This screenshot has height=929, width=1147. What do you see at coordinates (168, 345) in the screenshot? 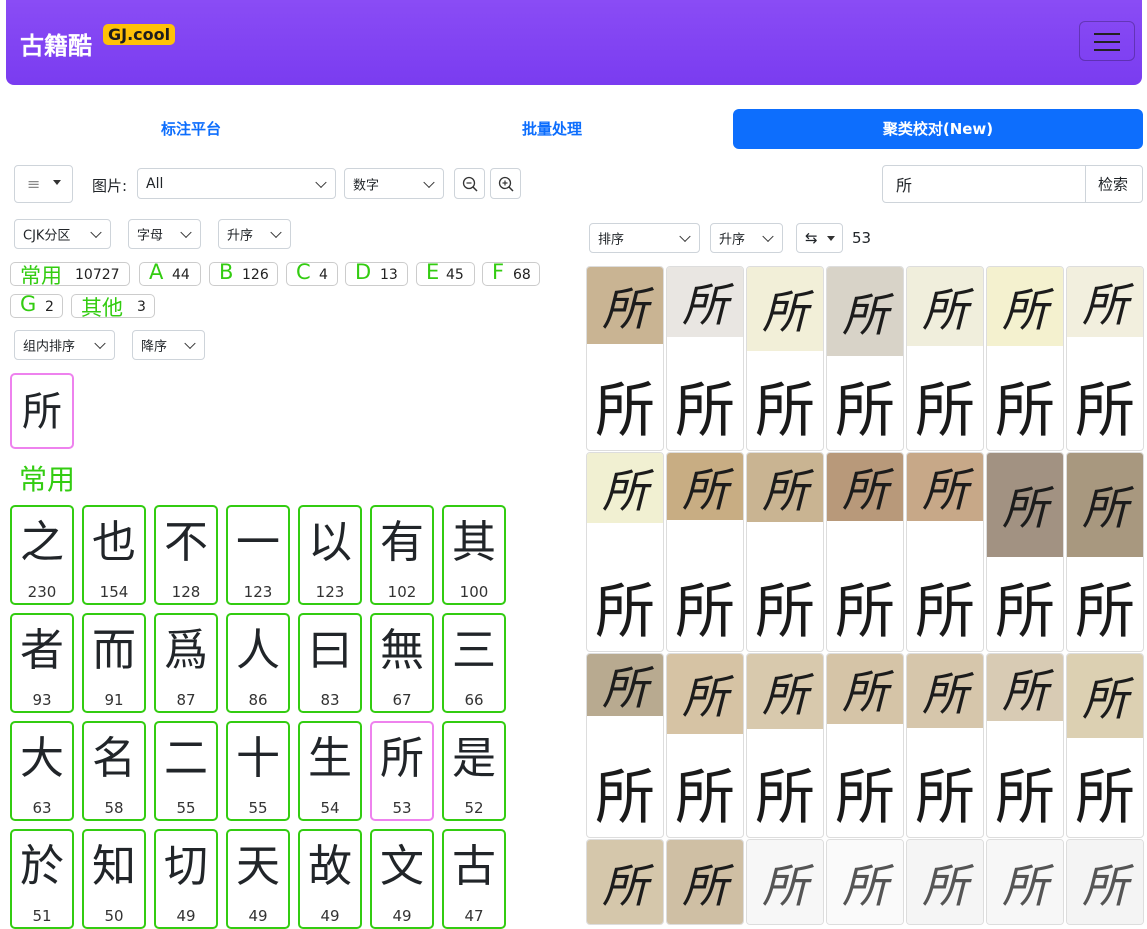
I see `group-order-select: 降序` at bounding box center [168, 345].